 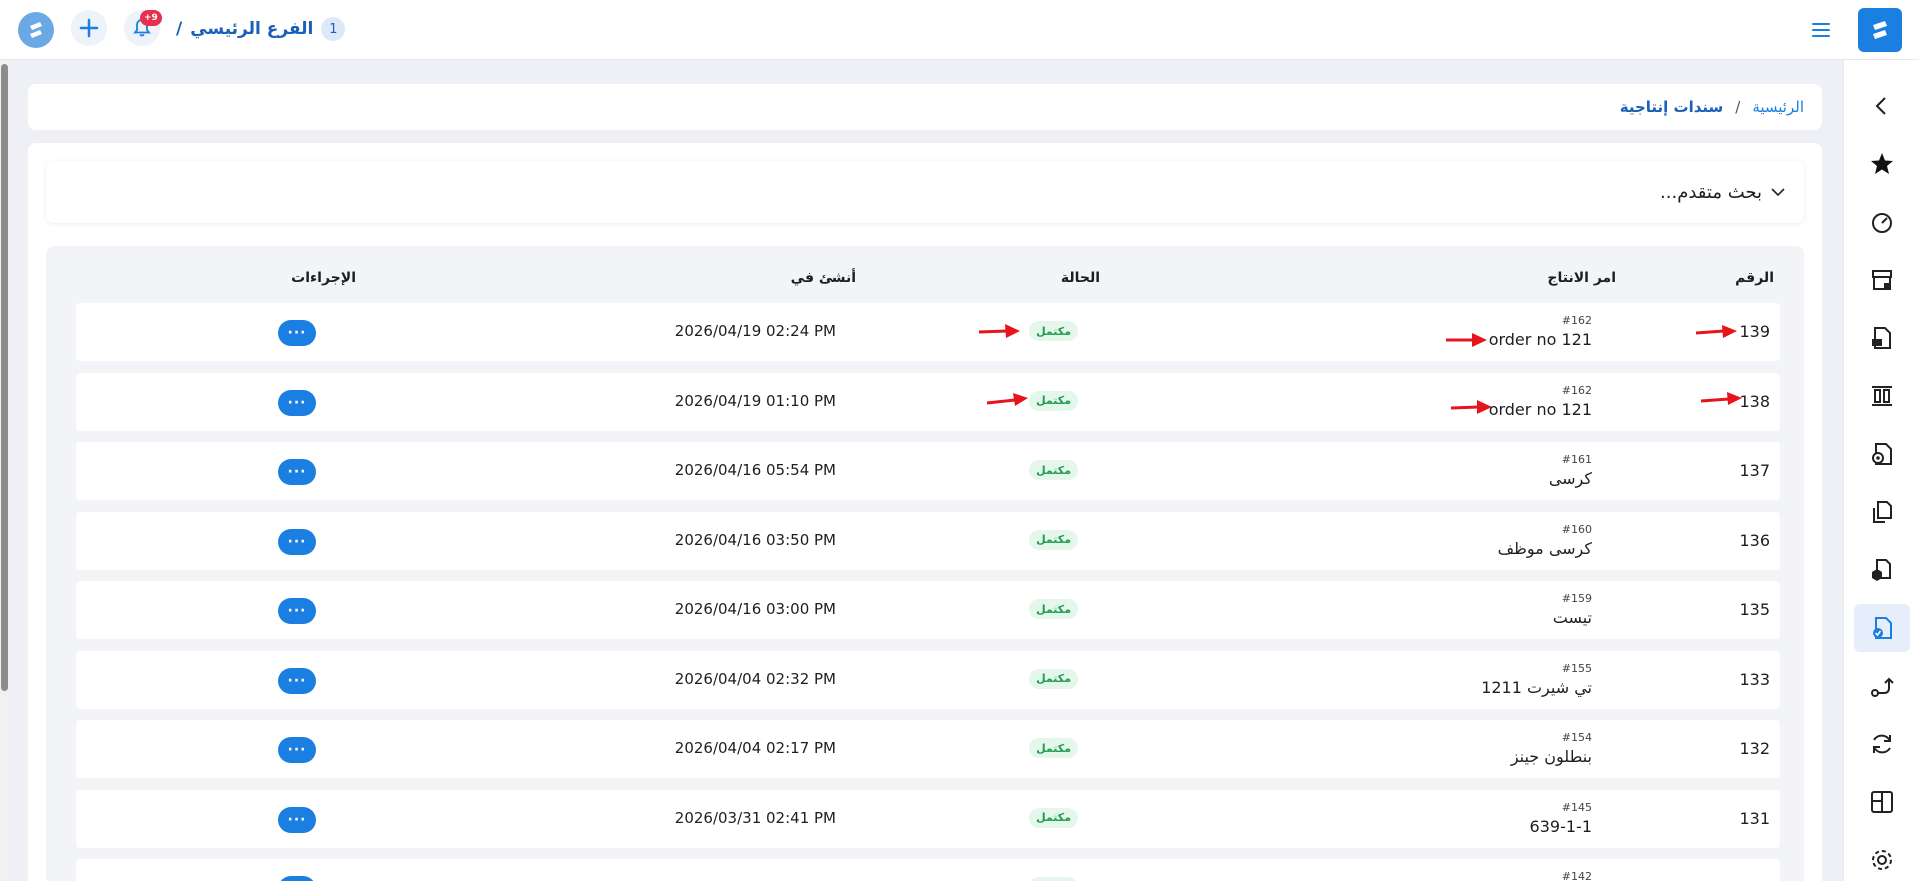 What do you see at coordinates (4, 377) in the screenshot?
I see `scrollbar-thumb` at bounding box center [4, 377].